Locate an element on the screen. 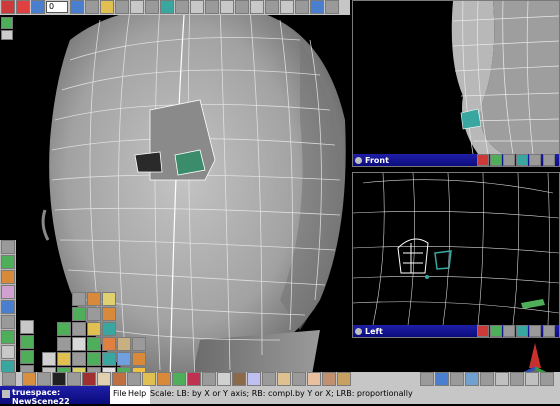 The image size is (560, 406). left-close-button is located at coordinates (483, 331).